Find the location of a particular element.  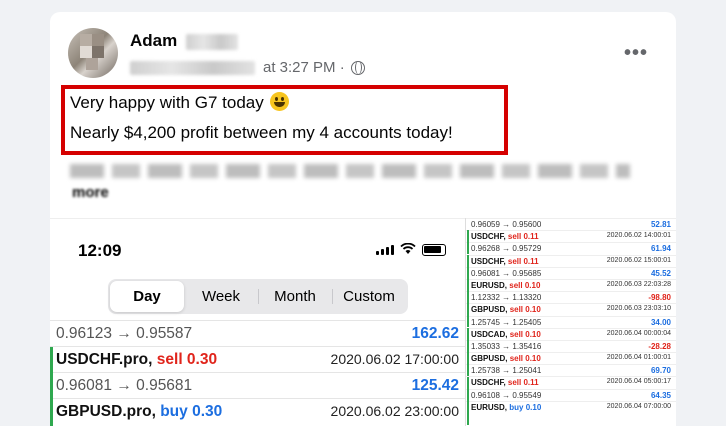

trade-symbol-line: GBPUSD.pro, buy 0.30 is located at coordinates (139, 412).